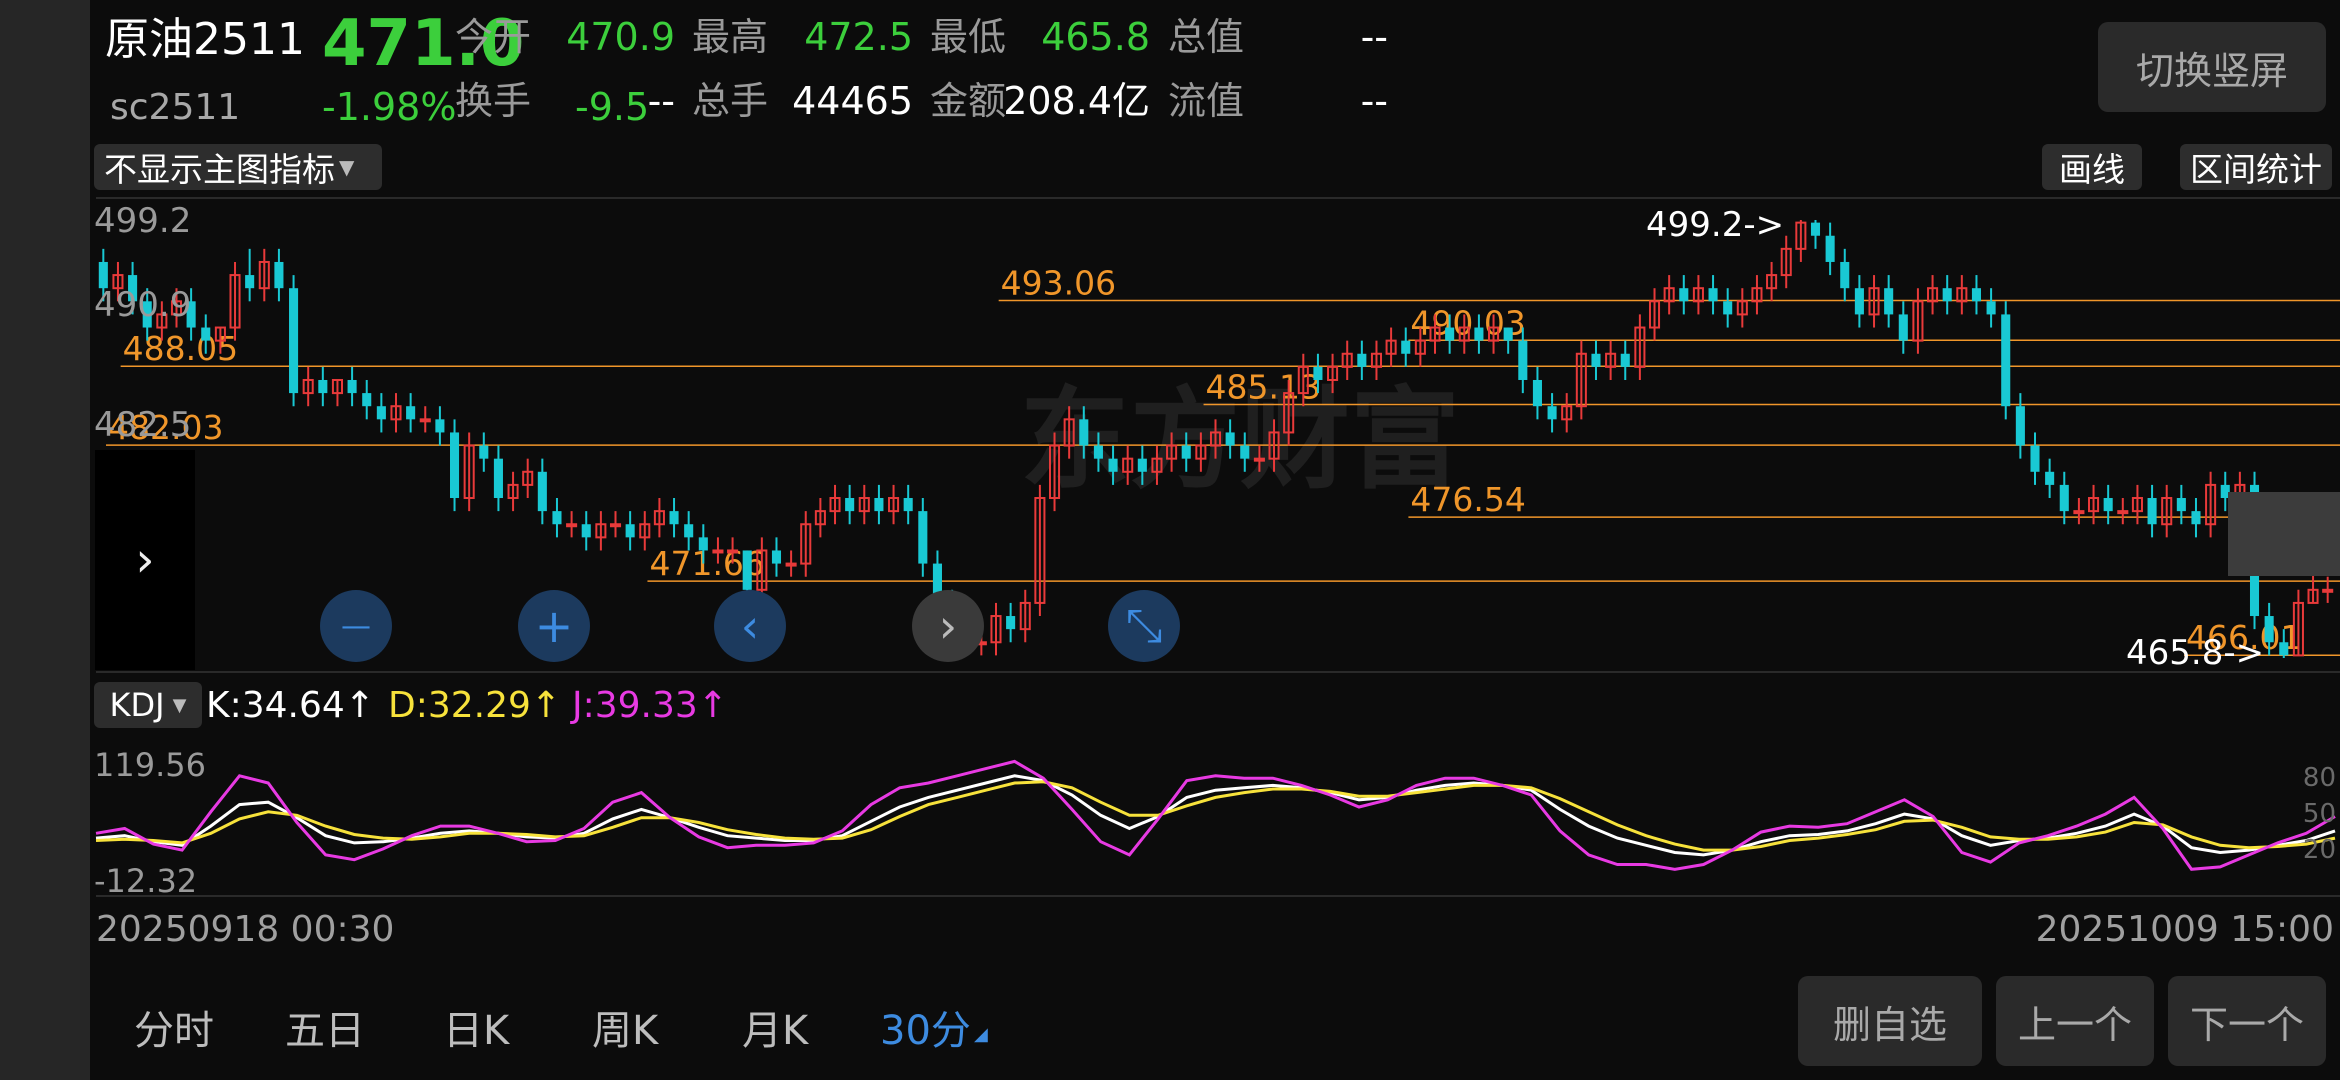  Describe the element at coordinates (476, 1027) in the screenshot. I see `tab-2: 日K` at that location.